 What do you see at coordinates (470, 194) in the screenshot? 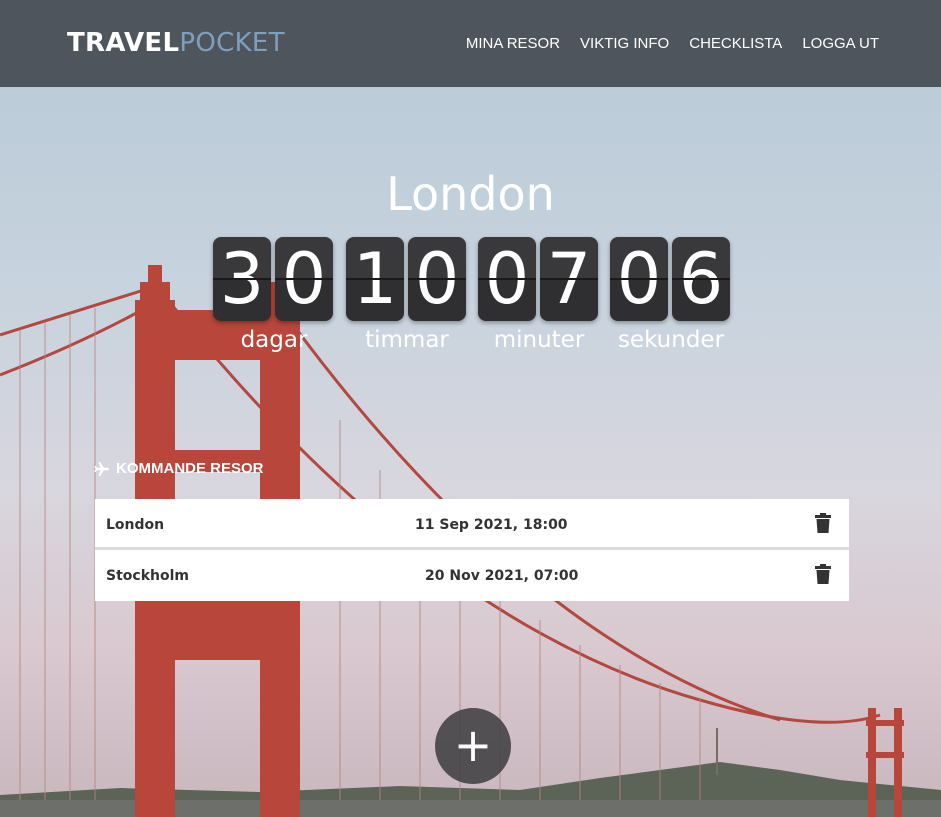
I see `destination-title: London` at bounding box center [470, 194].